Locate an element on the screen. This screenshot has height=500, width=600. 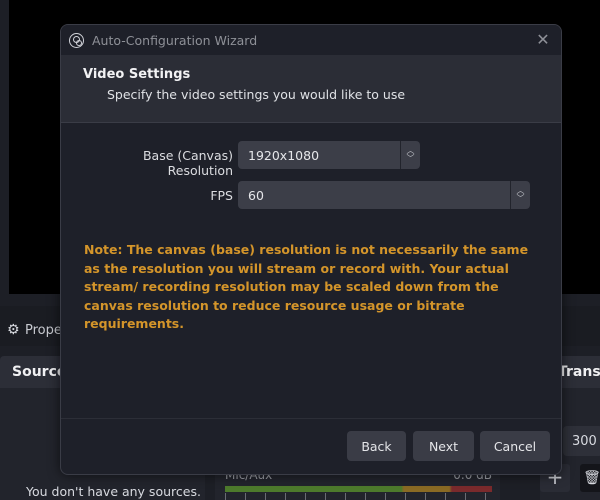
obs-logo-icon is located at coordinates (76, 40).